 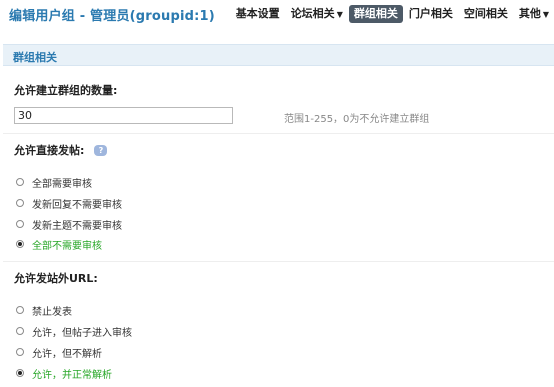 What do you see at coordinates (35, 57) in the screenshot?
I see `section-title: 群组相关` at bounding box center [35, 57].